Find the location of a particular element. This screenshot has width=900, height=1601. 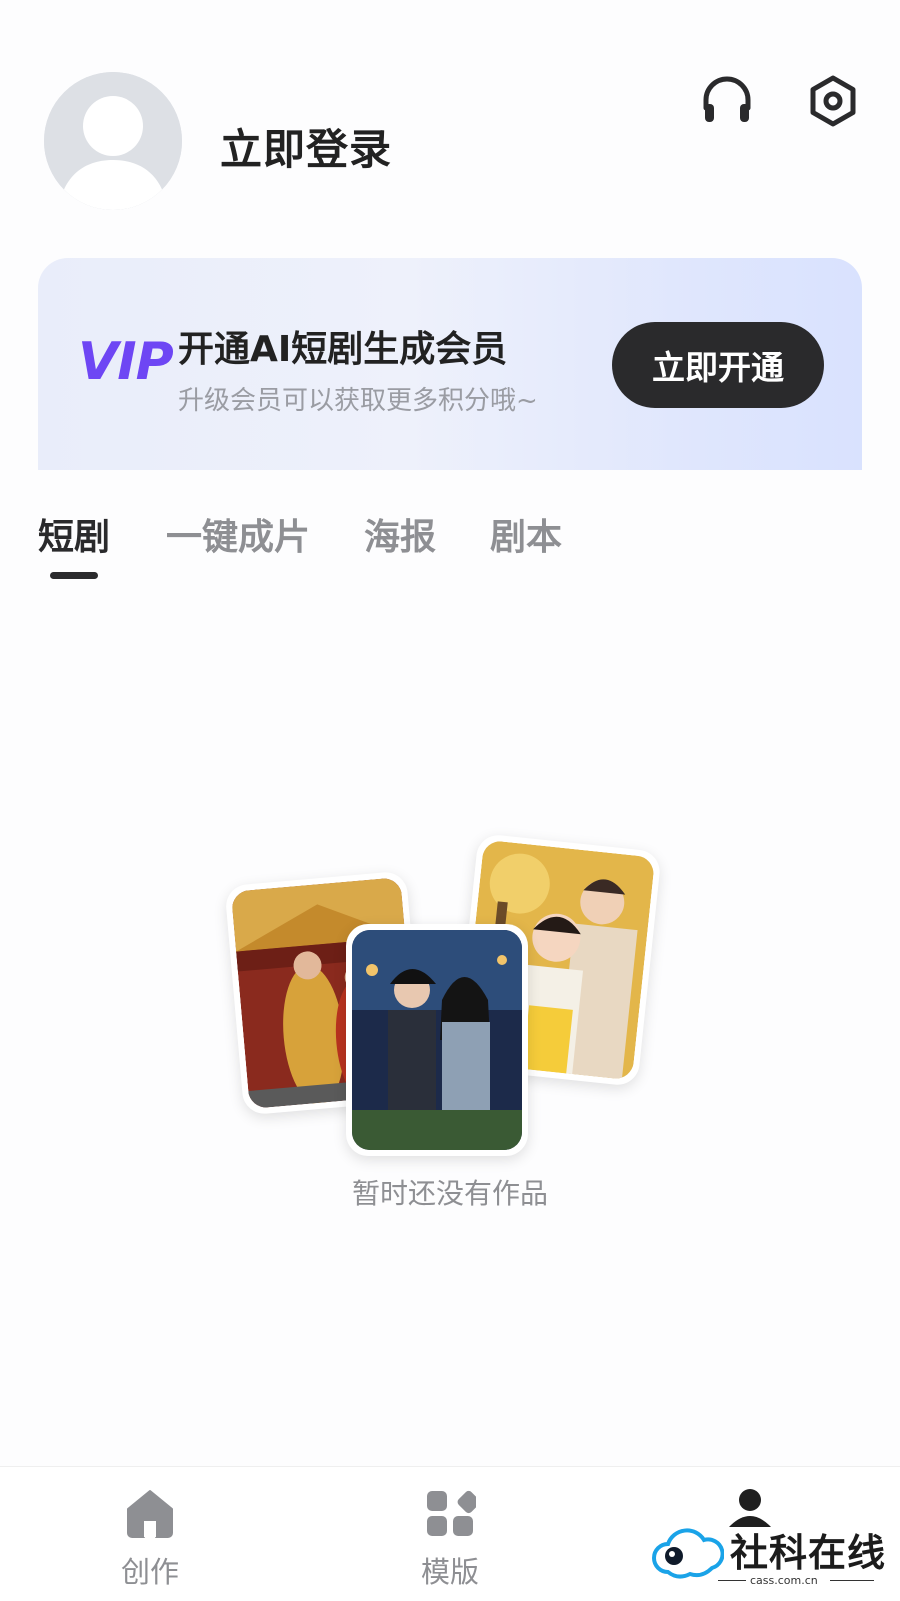

tab-short-drama: 短剧 is located at coordinates (74, 534).